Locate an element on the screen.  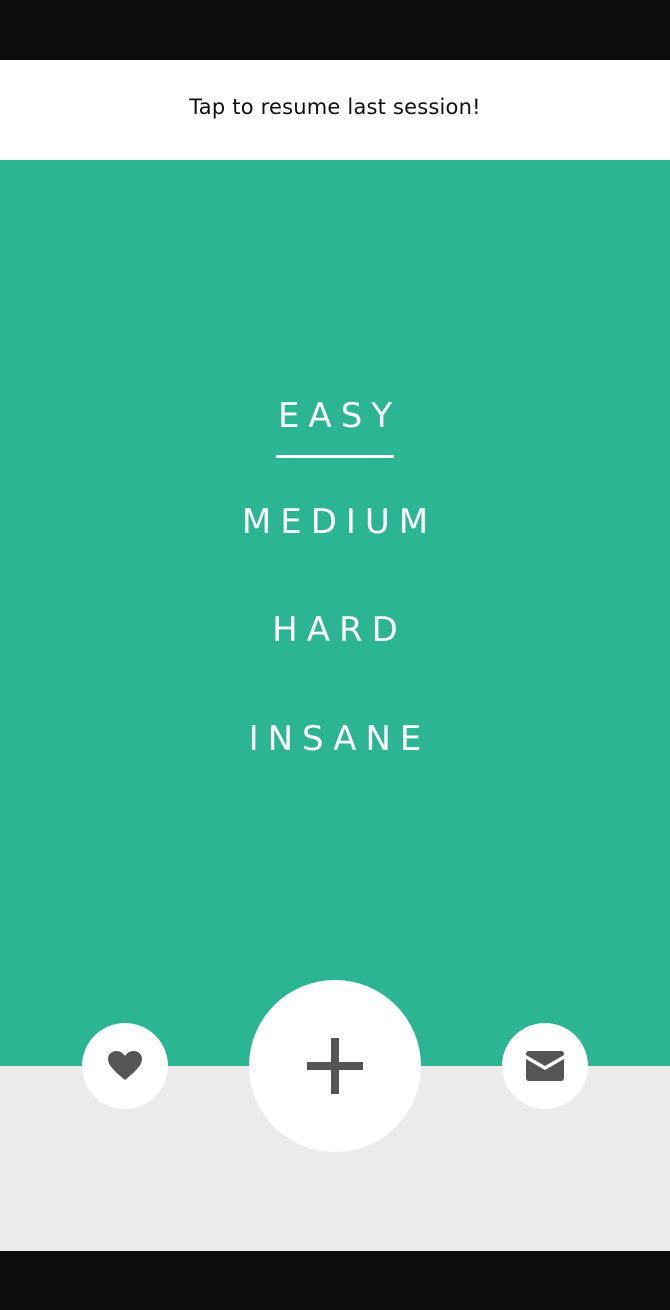
add-button is located at coordinates (335, 1066).